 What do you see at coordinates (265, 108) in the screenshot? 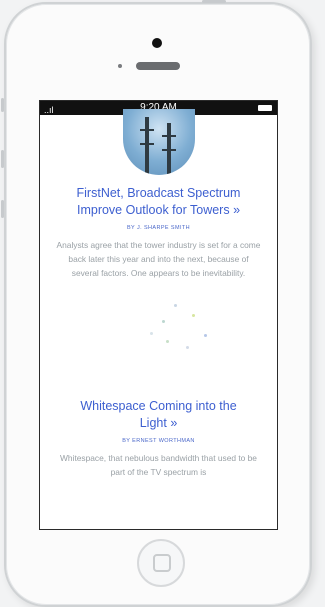
I see `battery-icon` at bounding box center [265, 108].